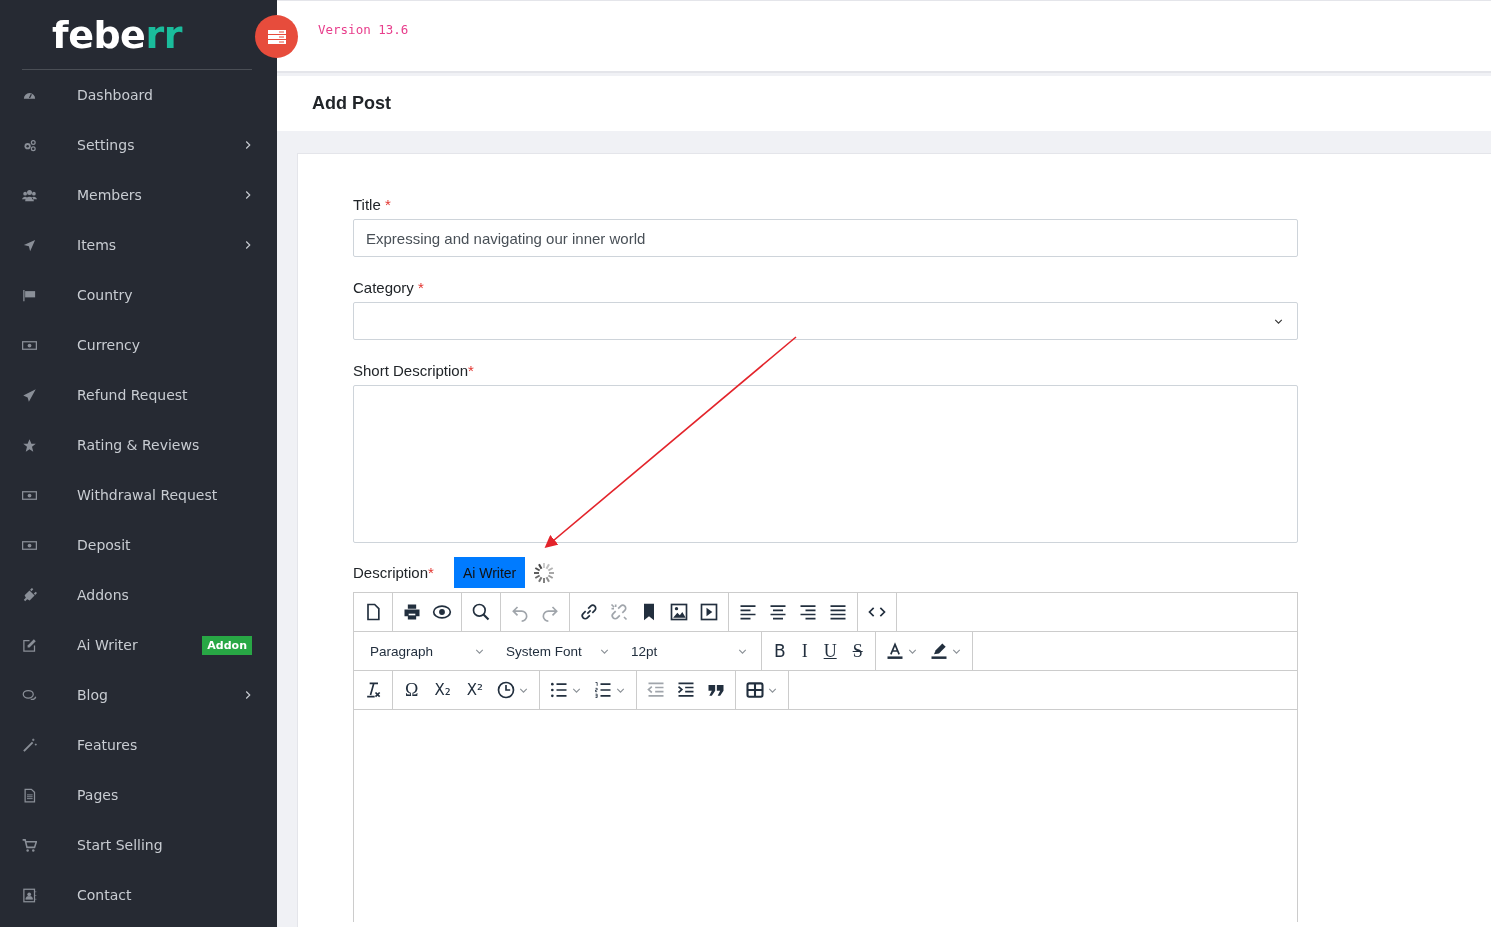 The image size is (1491, 927). What do you see at coordinates (138, 195) in the screenshot?
I see `sidebar-item: Members` at bounding box center [138, 195].